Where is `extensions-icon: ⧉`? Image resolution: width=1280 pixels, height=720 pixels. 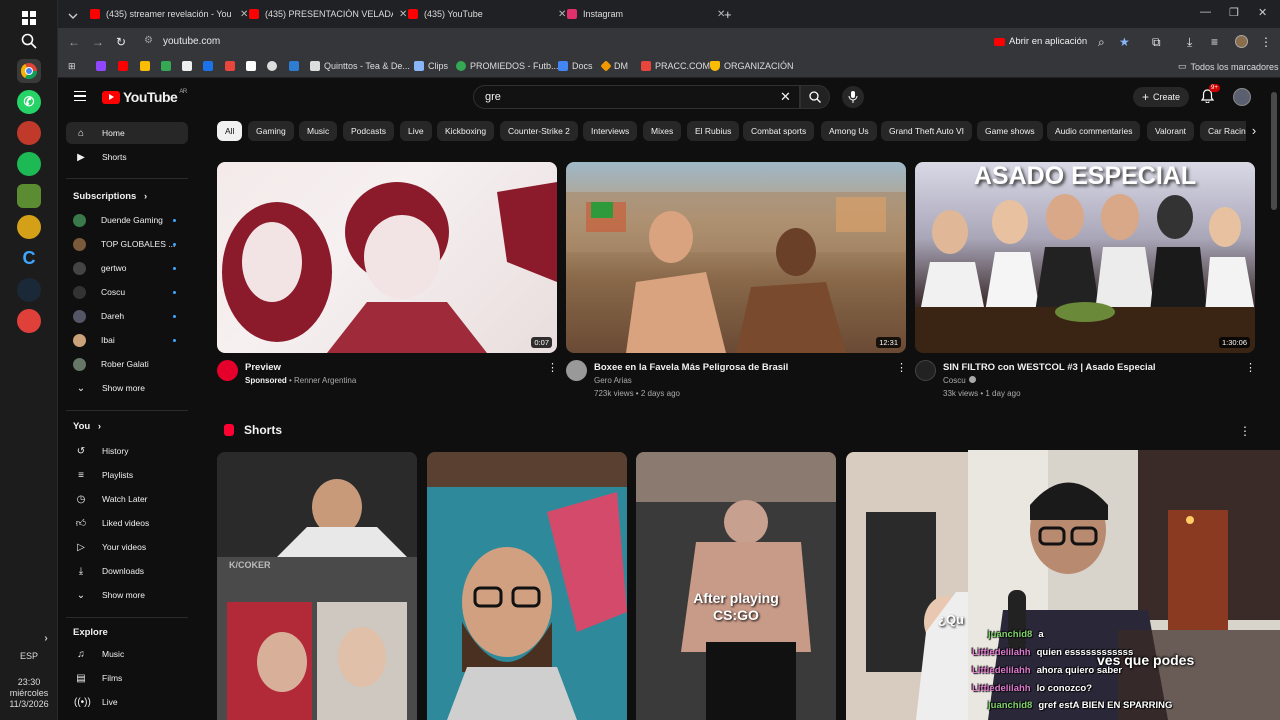
extensions-icon: ⧉ is located at coordinates (1156, 42).